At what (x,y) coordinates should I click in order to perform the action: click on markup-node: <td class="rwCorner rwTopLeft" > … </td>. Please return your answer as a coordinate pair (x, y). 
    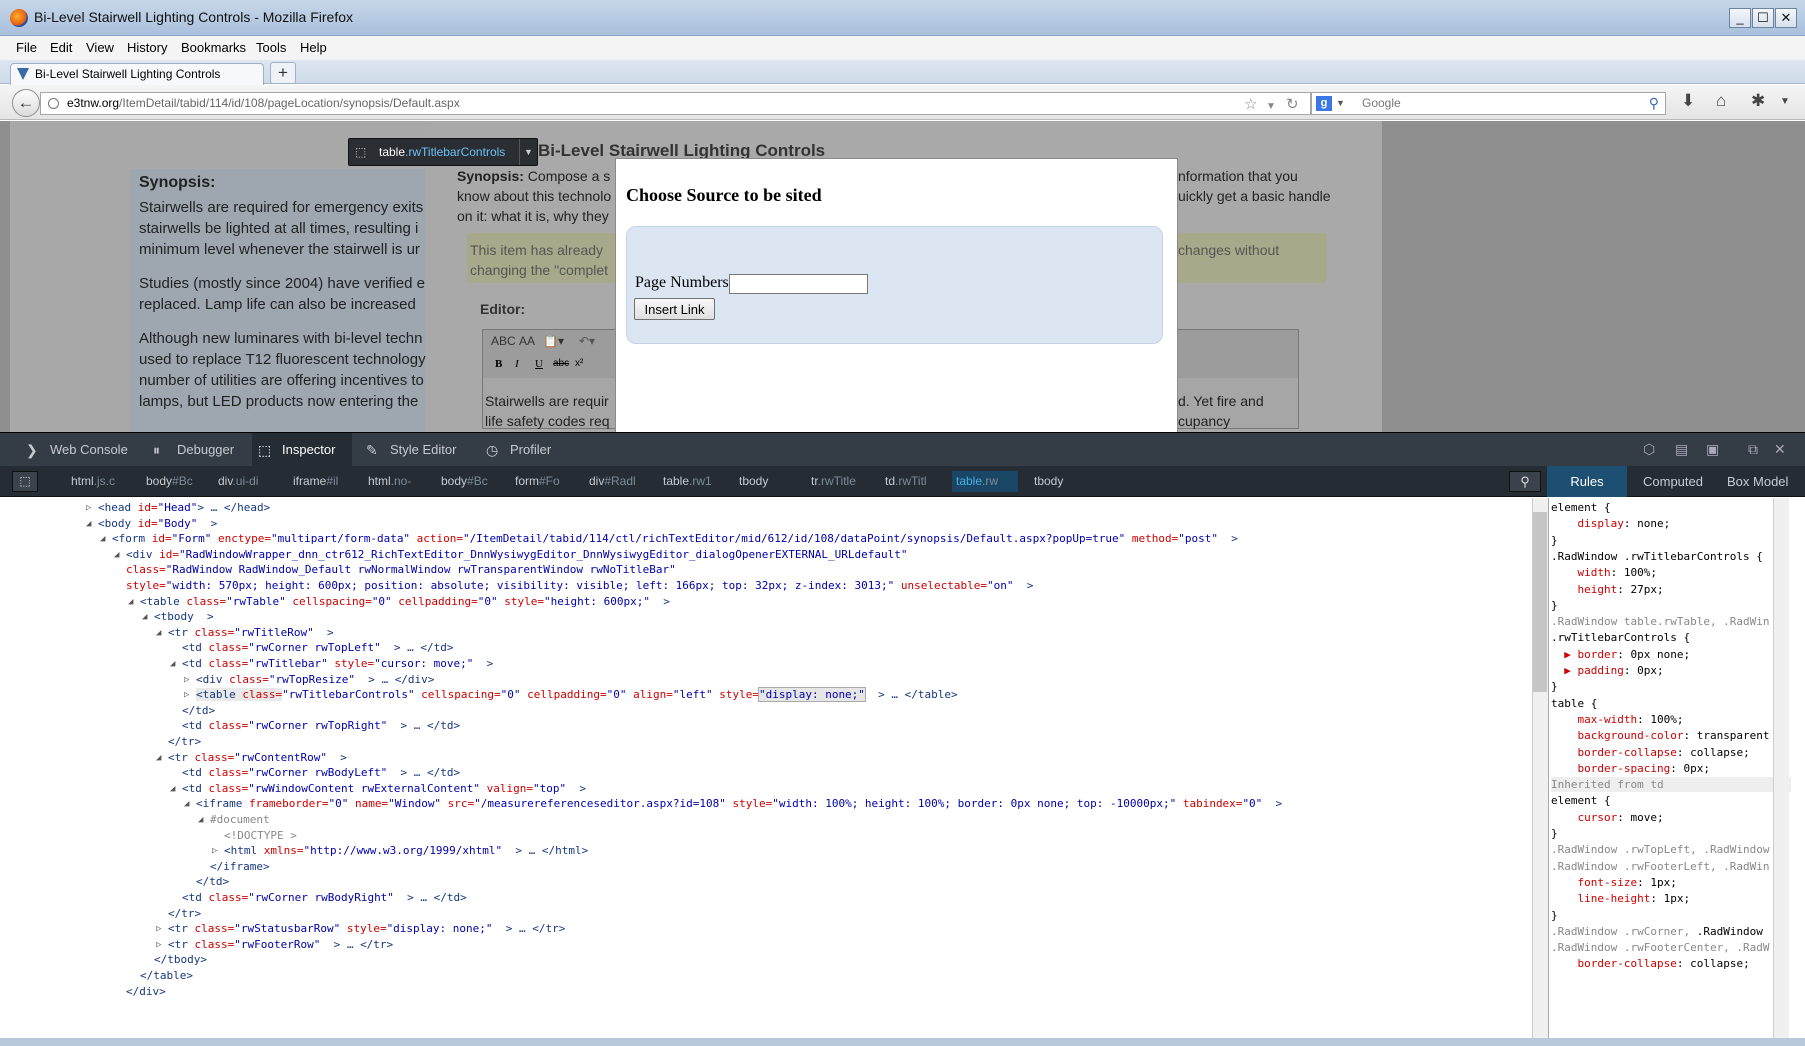
    Looking at the image, I should click on (318, 647).